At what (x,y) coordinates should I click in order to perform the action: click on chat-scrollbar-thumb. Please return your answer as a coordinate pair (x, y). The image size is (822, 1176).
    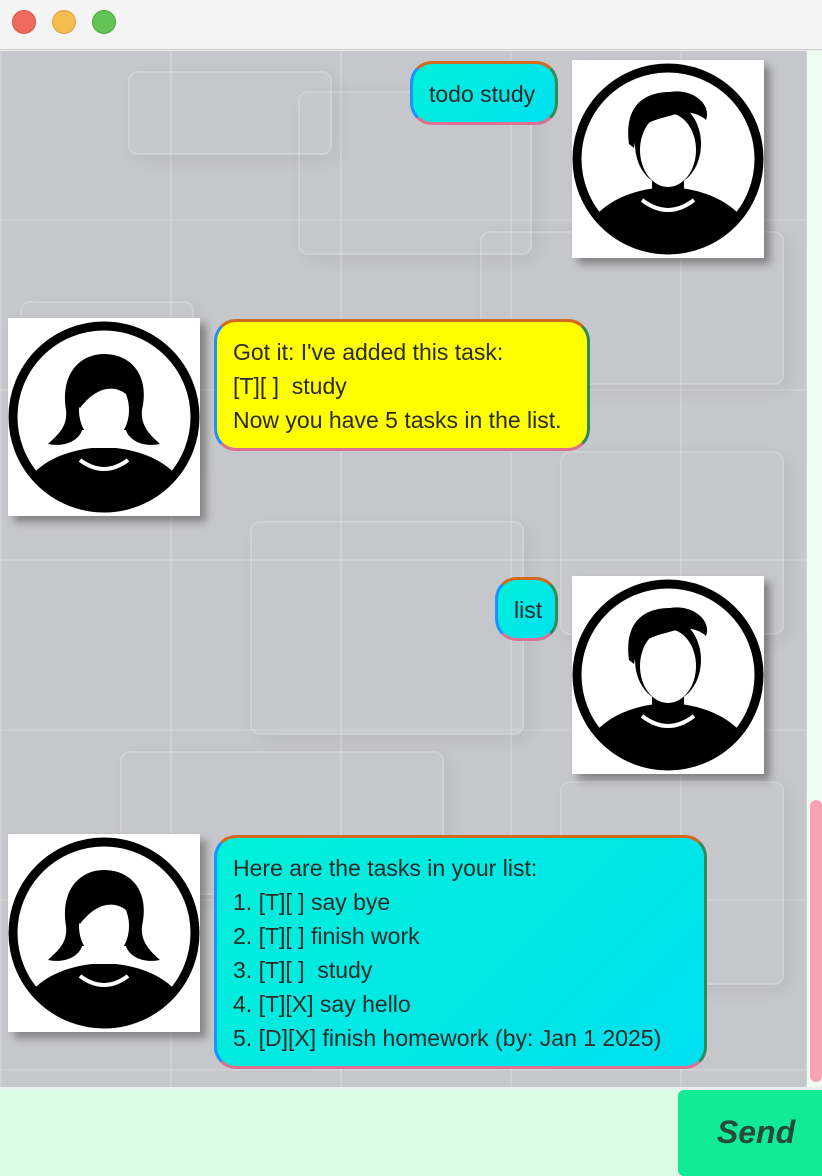
    Looking at the image, I should click on (816, 941).